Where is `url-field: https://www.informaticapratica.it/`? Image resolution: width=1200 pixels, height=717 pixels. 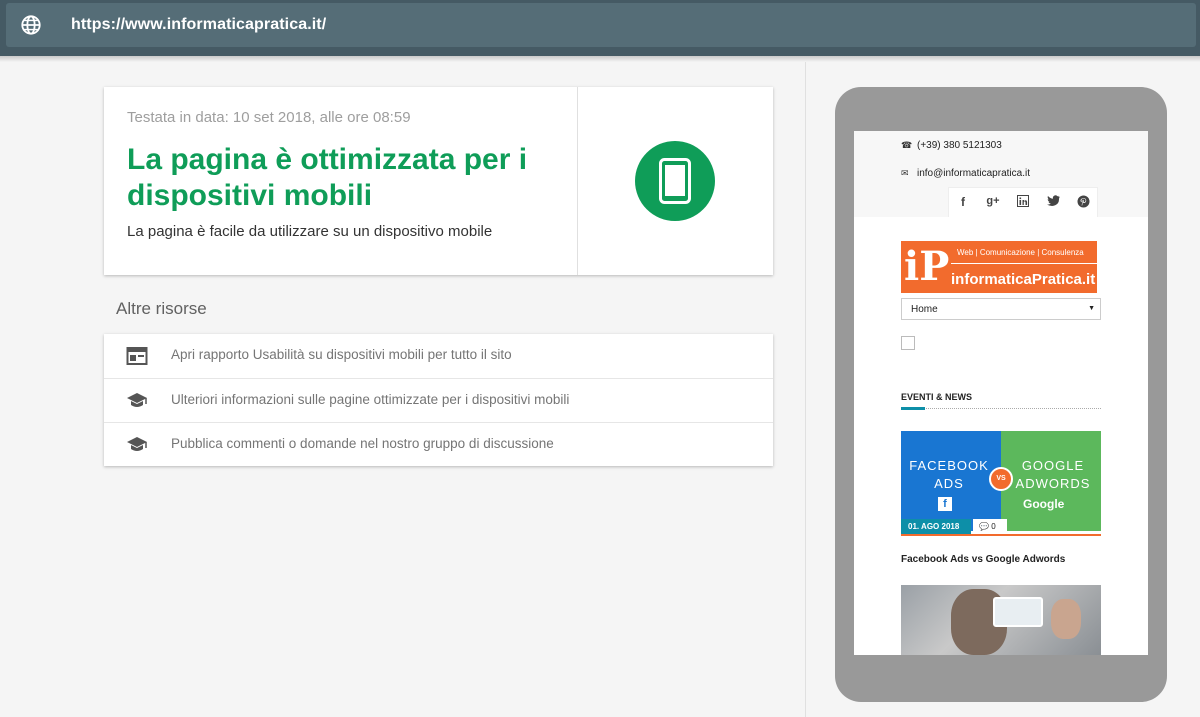 url-field: https://www.informaticapratica.it/ is located at coordinates (601, 25).